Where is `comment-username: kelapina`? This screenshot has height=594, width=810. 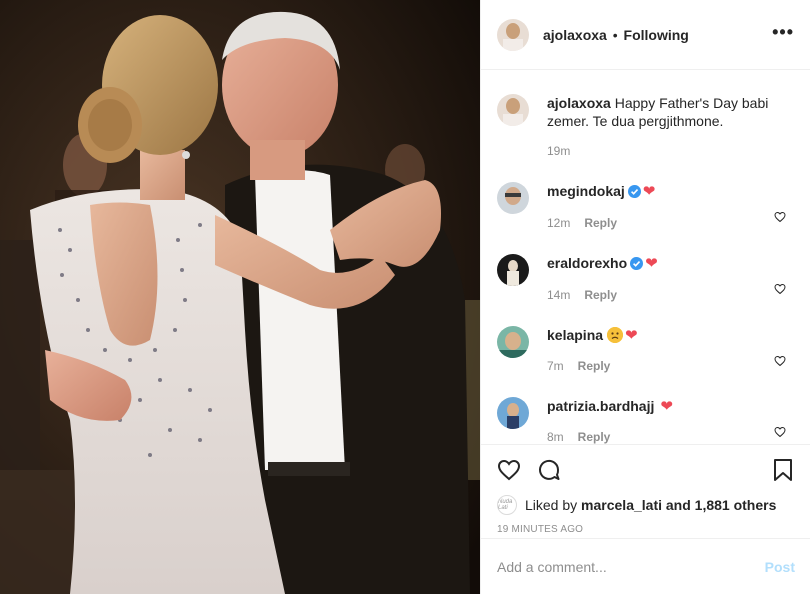 comment-username: kelapina is located at coordinates (575, 335).